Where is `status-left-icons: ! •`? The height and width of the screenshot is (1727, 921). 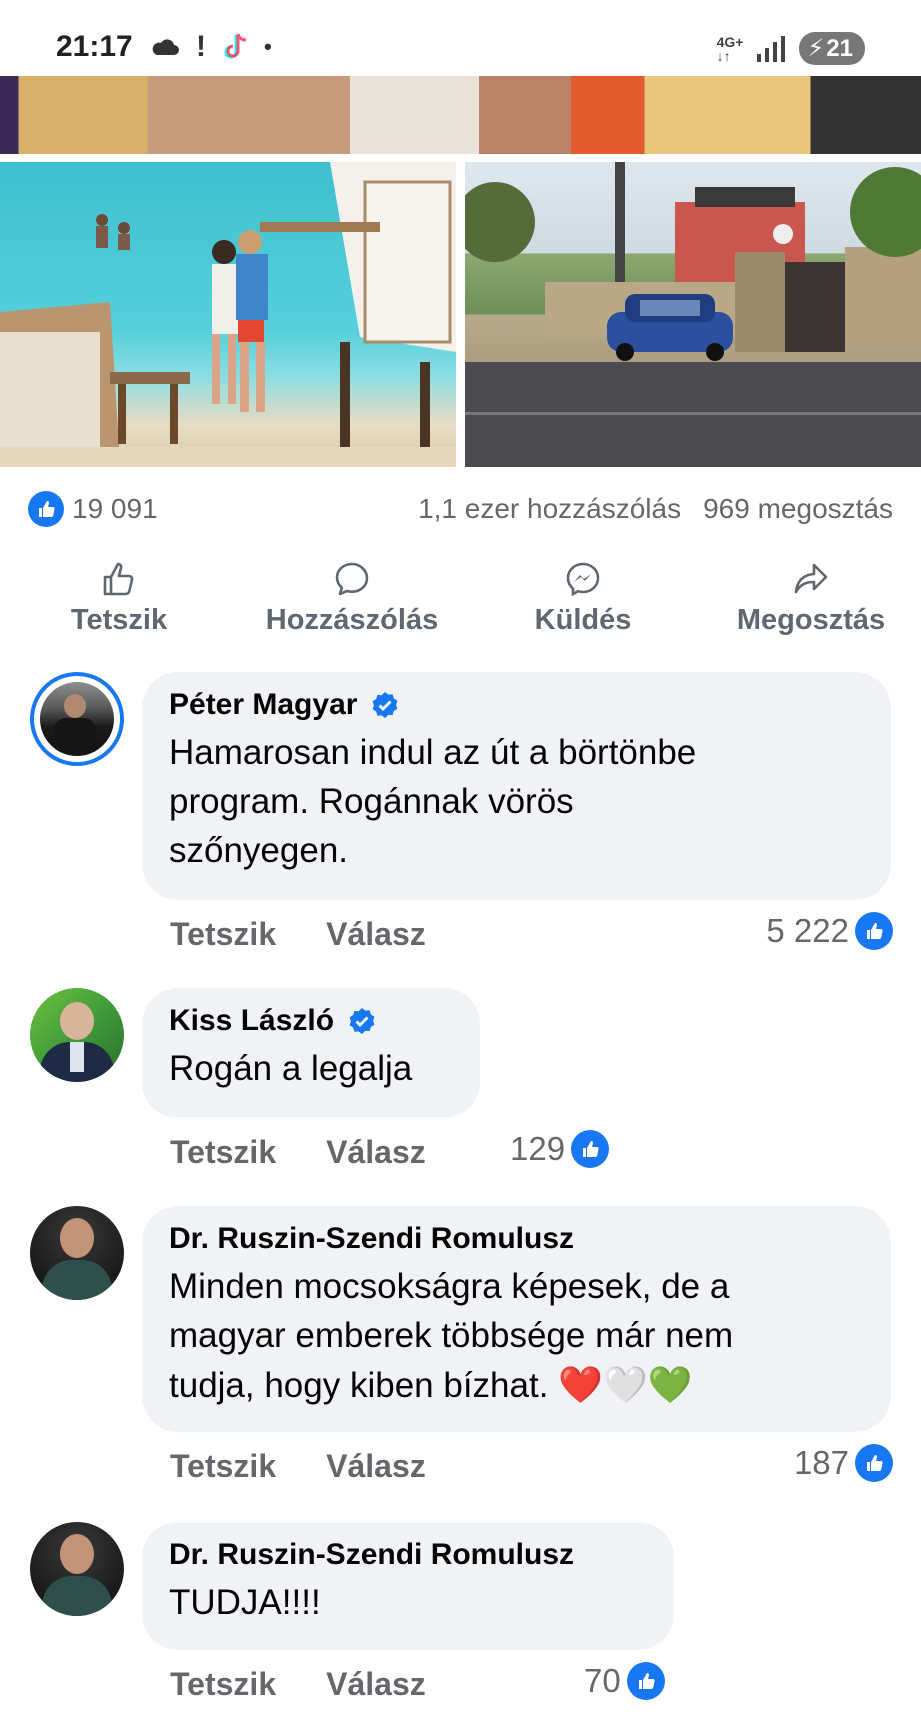 status-left-icons: ! • is located at coordinates (211, 47).